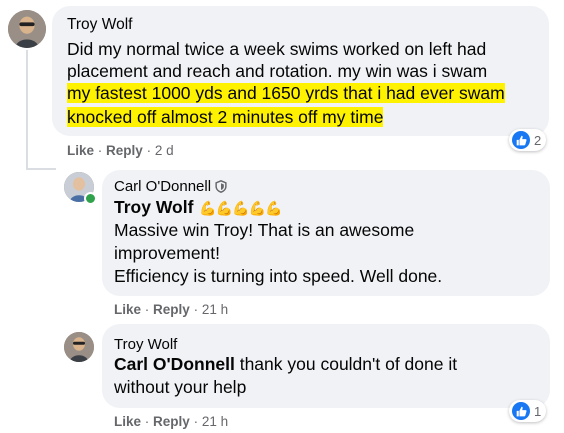 Image resolution: width=564 pixels, height=433 pixels. What do you see at coordinates (240, 208) in the screenshot?
I see `flexed-biceps-emoji-icon: 💪💪💪💪💪` at bounding box center [240, 208].